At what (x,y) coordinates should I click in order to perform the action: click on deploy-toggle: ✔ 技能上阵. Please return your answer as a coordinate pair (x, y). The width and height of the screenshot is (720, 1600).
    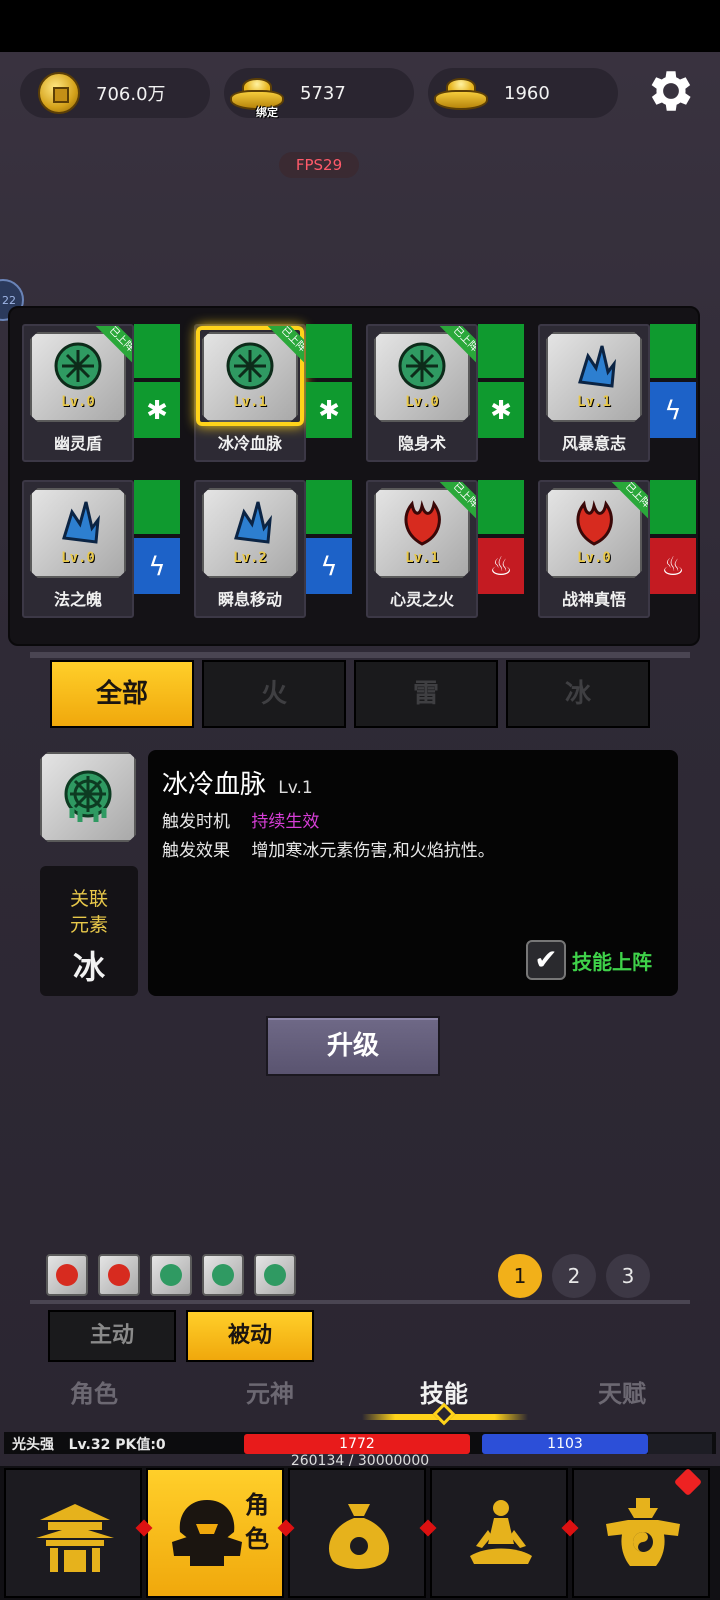
    Looking at the image, I should click on (589, 960).